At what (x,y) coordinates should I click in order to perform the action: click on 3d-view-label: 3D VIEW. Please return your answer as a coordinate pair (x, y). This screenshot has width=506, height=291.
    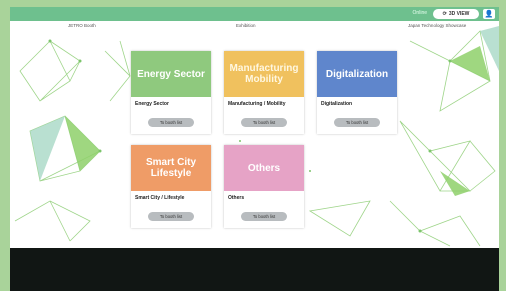
    Looking at the image, I should click on (459, 14).